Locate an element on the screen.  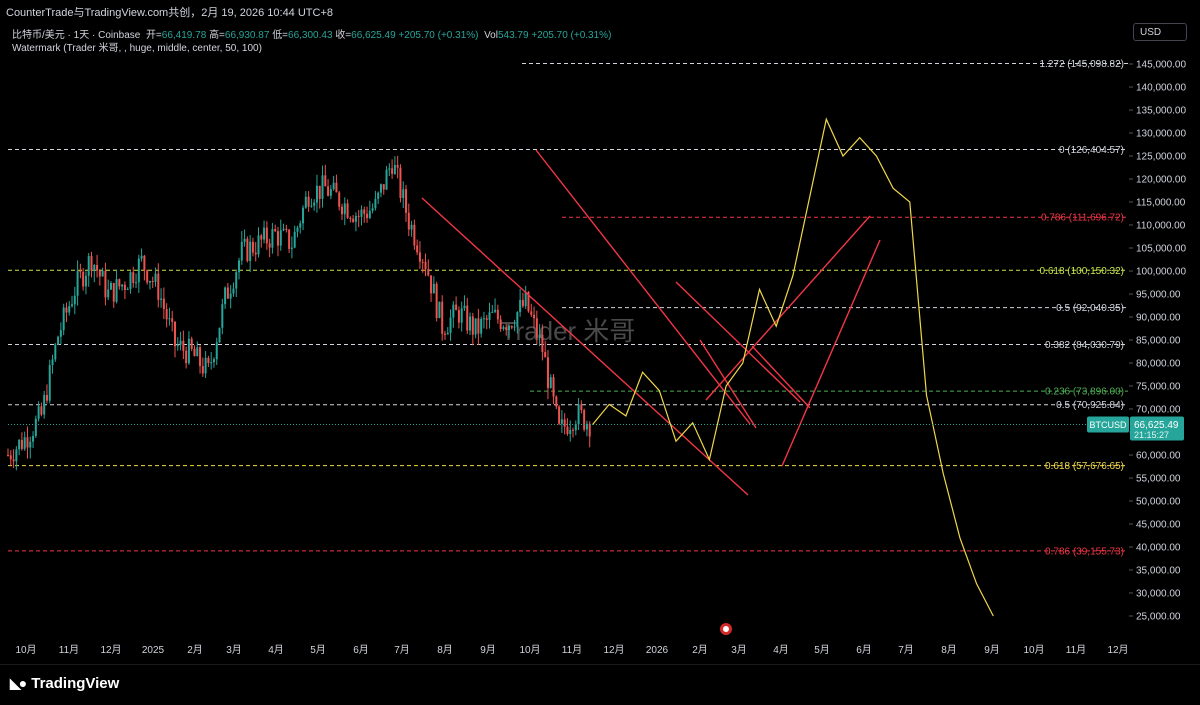
x-tick-label: 9月 is located at coordinates (488, 650).